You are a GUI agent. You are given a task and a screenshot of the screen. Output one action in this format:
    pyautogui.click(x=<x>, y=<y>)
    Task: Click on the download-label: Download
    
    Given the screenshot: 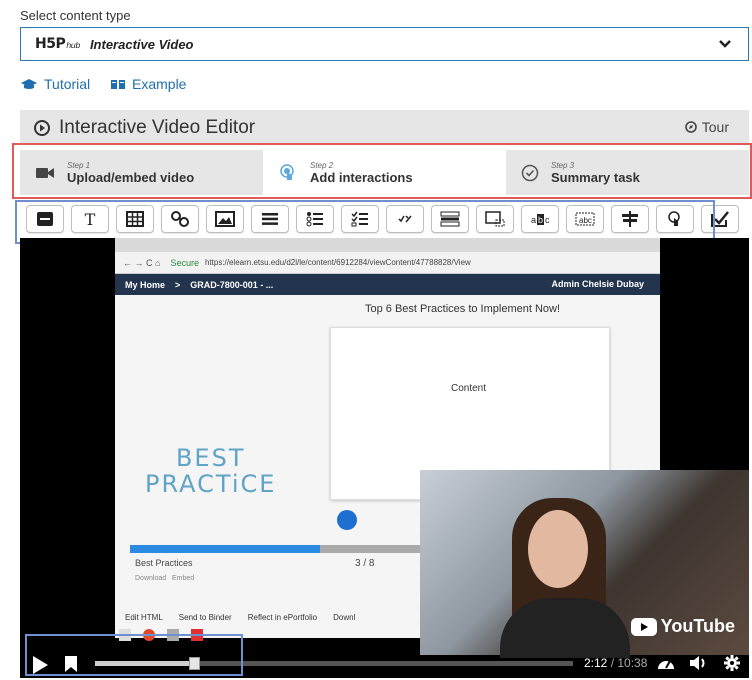 What is the action you would take?
    pyautogui.click(x=151, y=578)
    